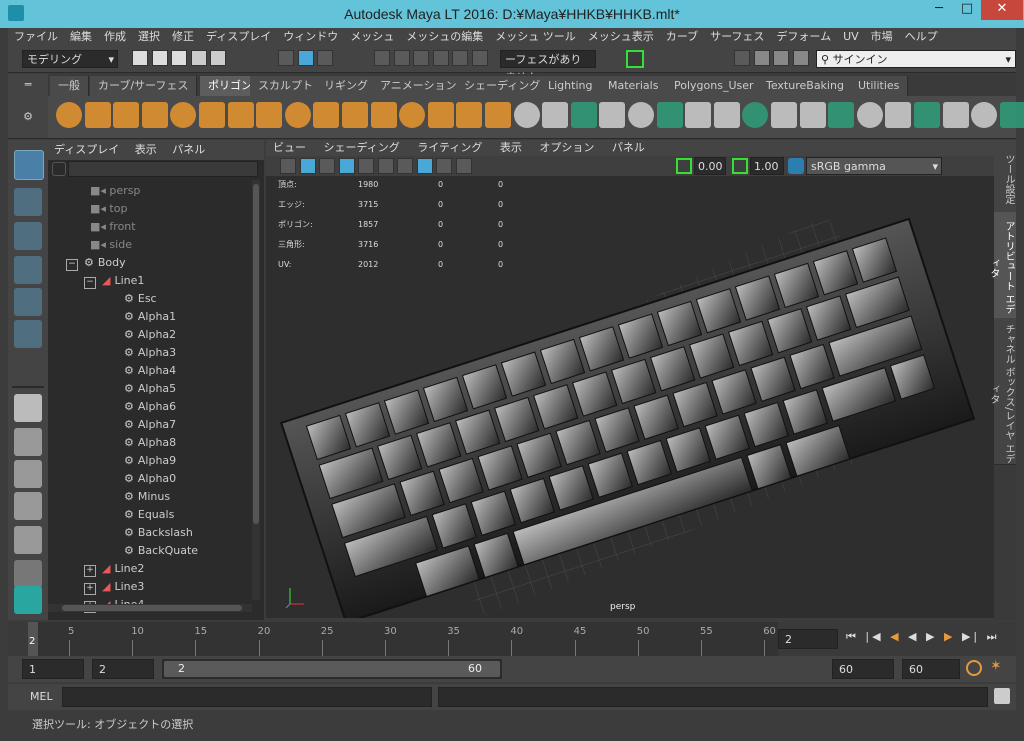 The width and height of the screenshot is (1024, 741). Describe the element at coordinates (405, 166) in the screenshot. I see `shadows-icon` at that location.